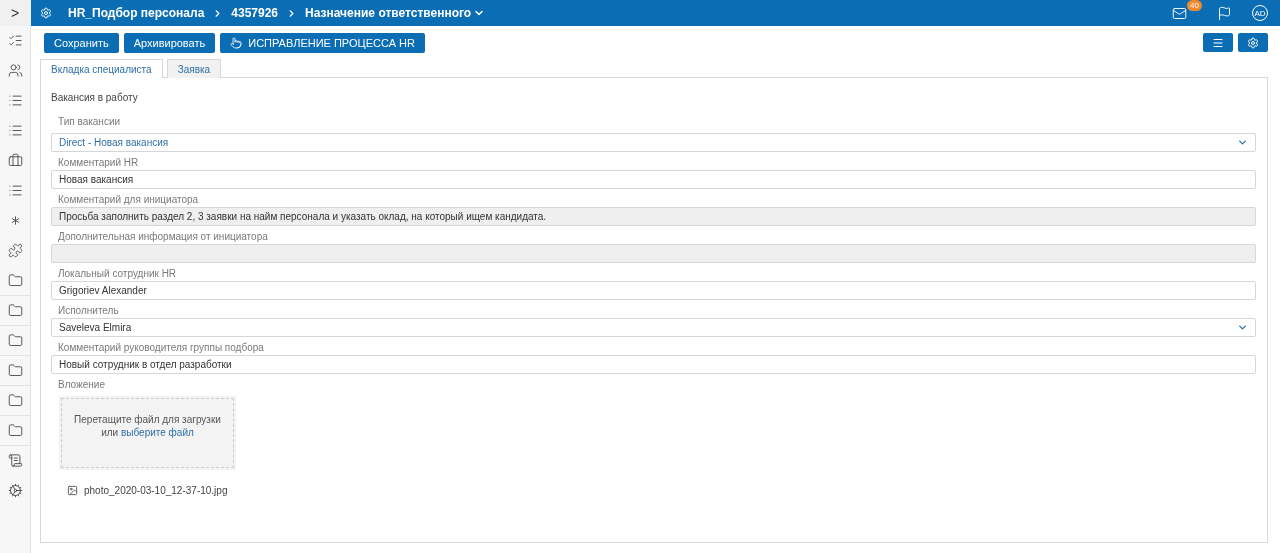 This screenshot has height=553, width=1280. Describe the element at coordinates (72, 490) in the screenshot. I see `image-file-icon` at that location.